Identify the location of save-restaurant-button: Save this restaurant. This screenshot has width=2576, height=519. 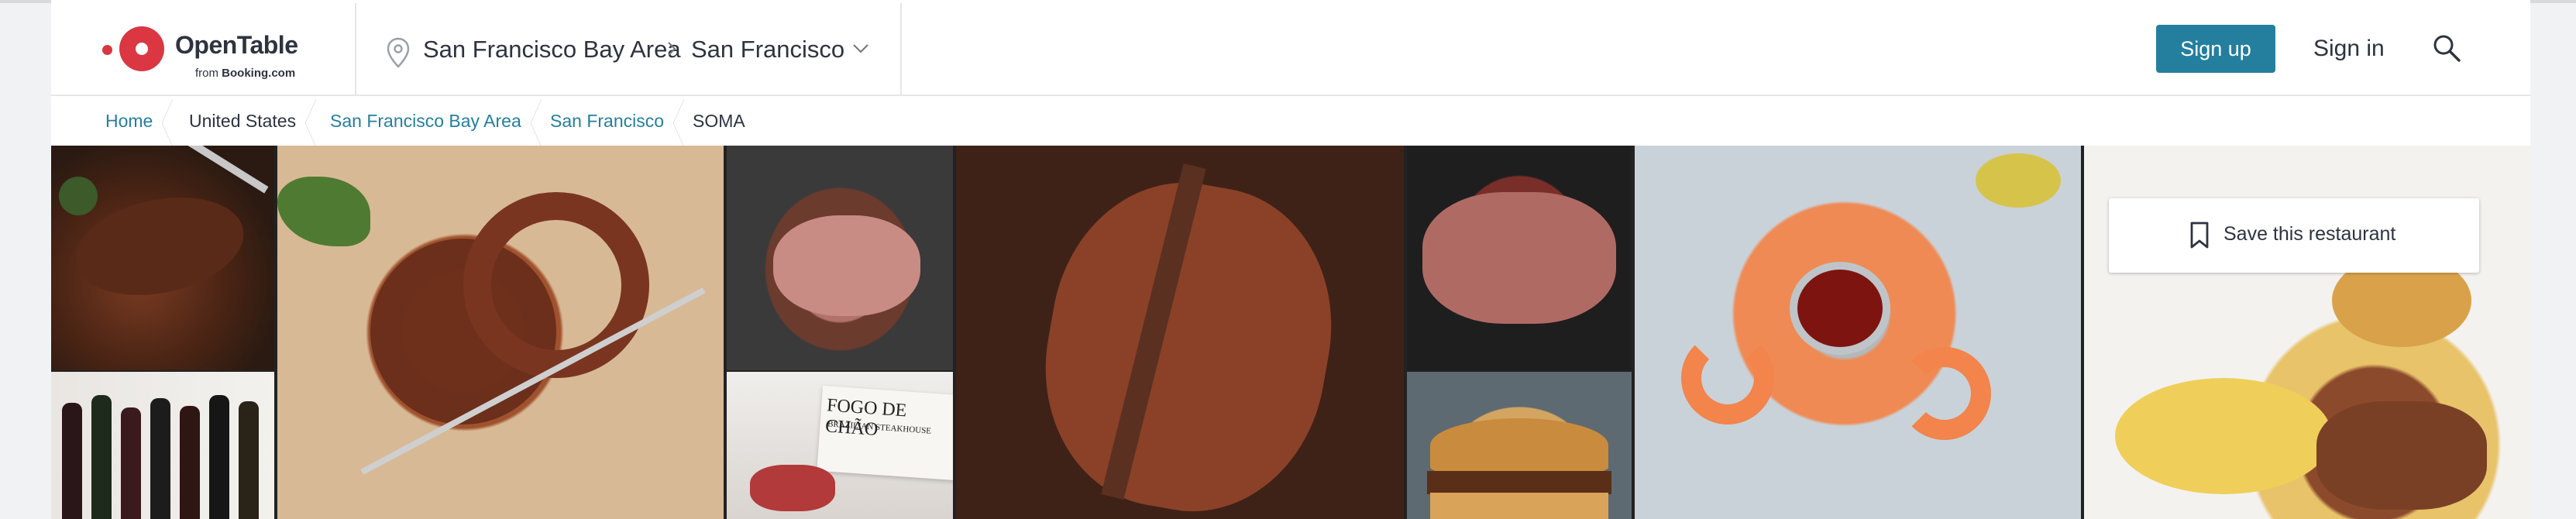
(2294, 235).